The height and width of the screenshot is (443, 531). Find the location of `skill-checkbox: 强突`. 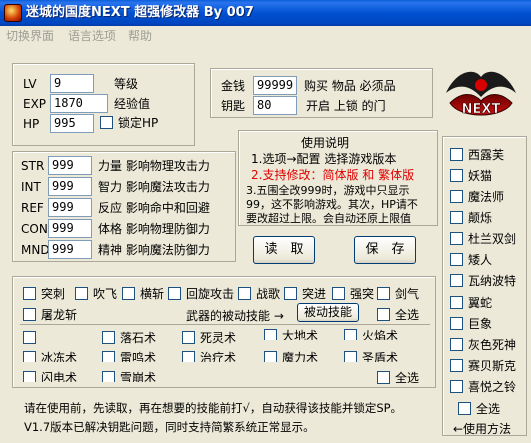

skill-checkbox: 强突 is located at coordinates (353, 295).